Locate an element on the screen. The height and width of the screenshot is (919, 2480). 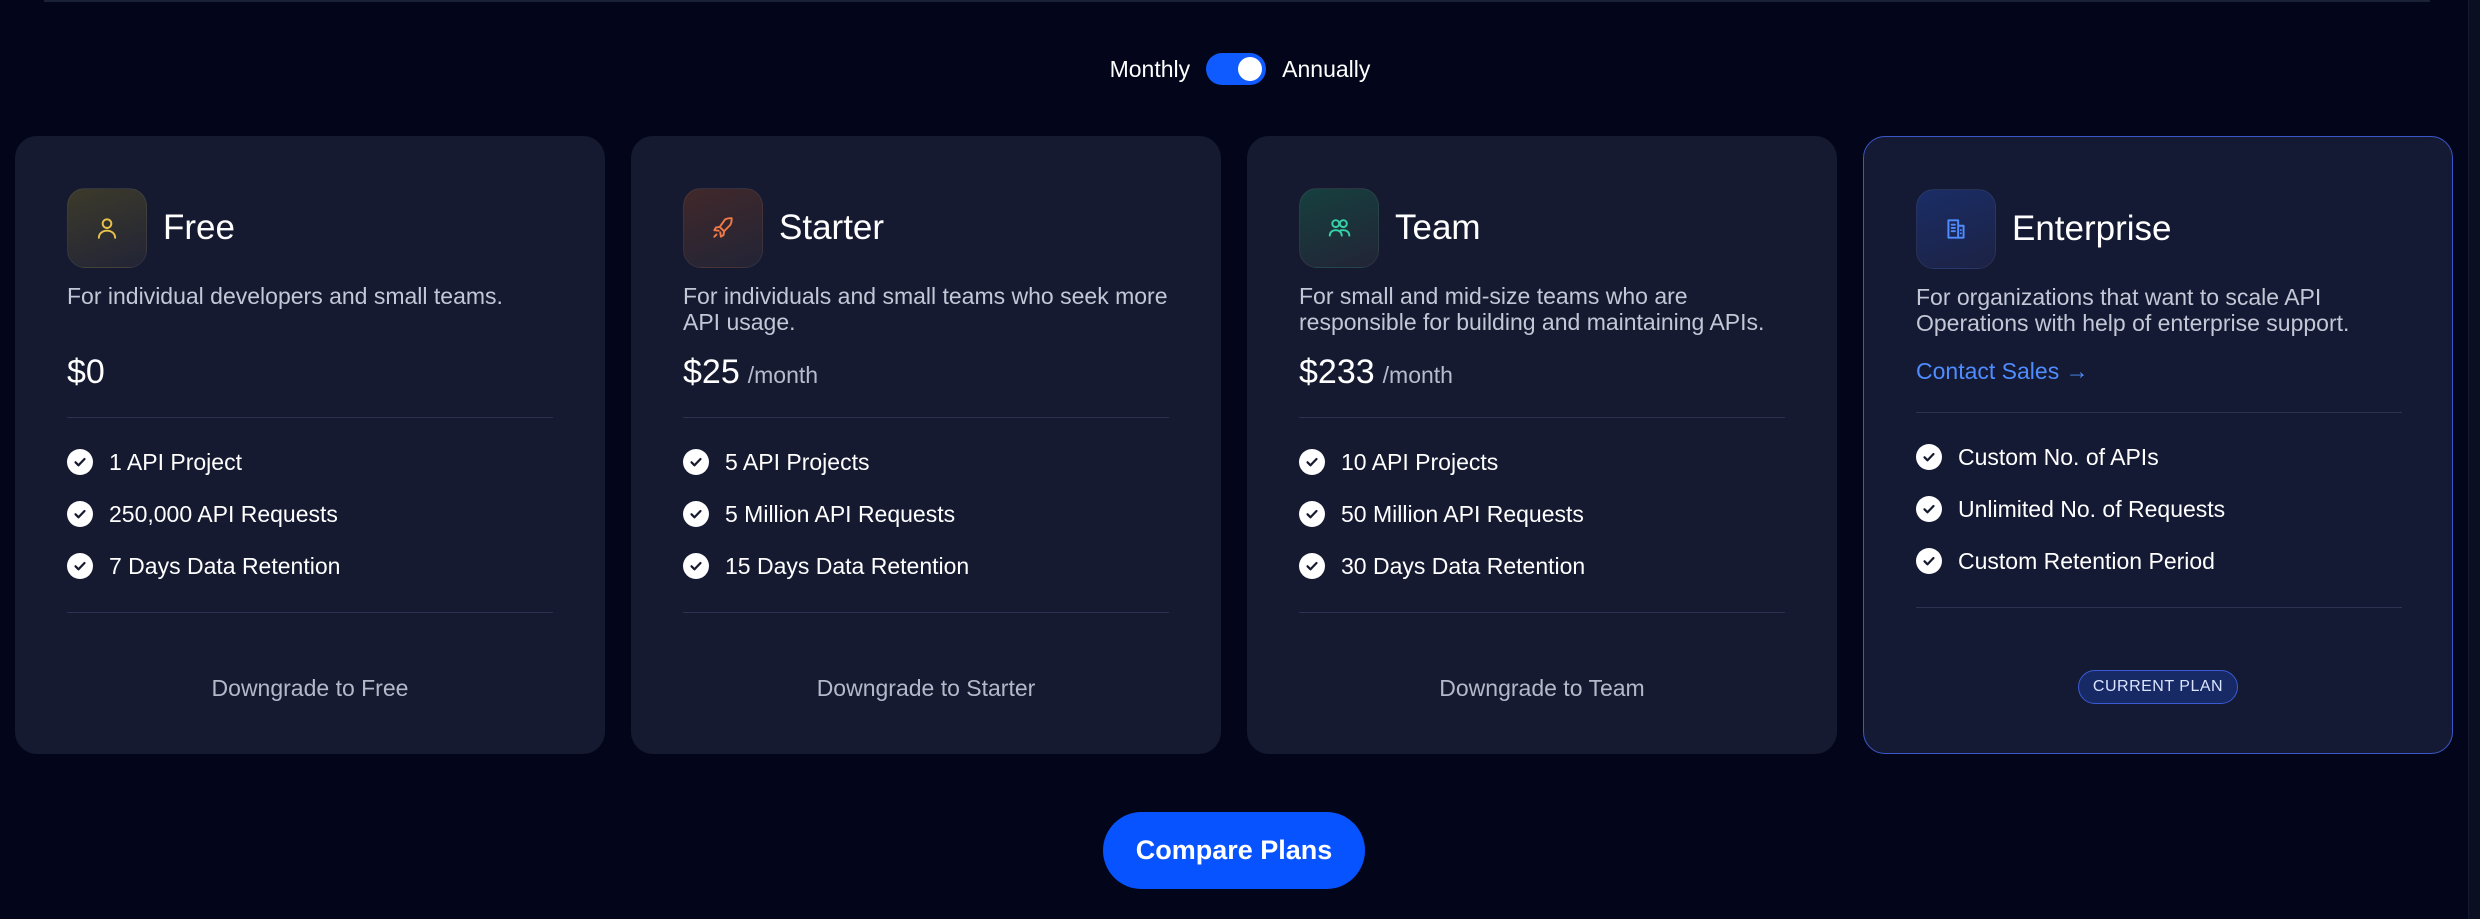
billing-period-switch is located at coordinates (1236, 69).